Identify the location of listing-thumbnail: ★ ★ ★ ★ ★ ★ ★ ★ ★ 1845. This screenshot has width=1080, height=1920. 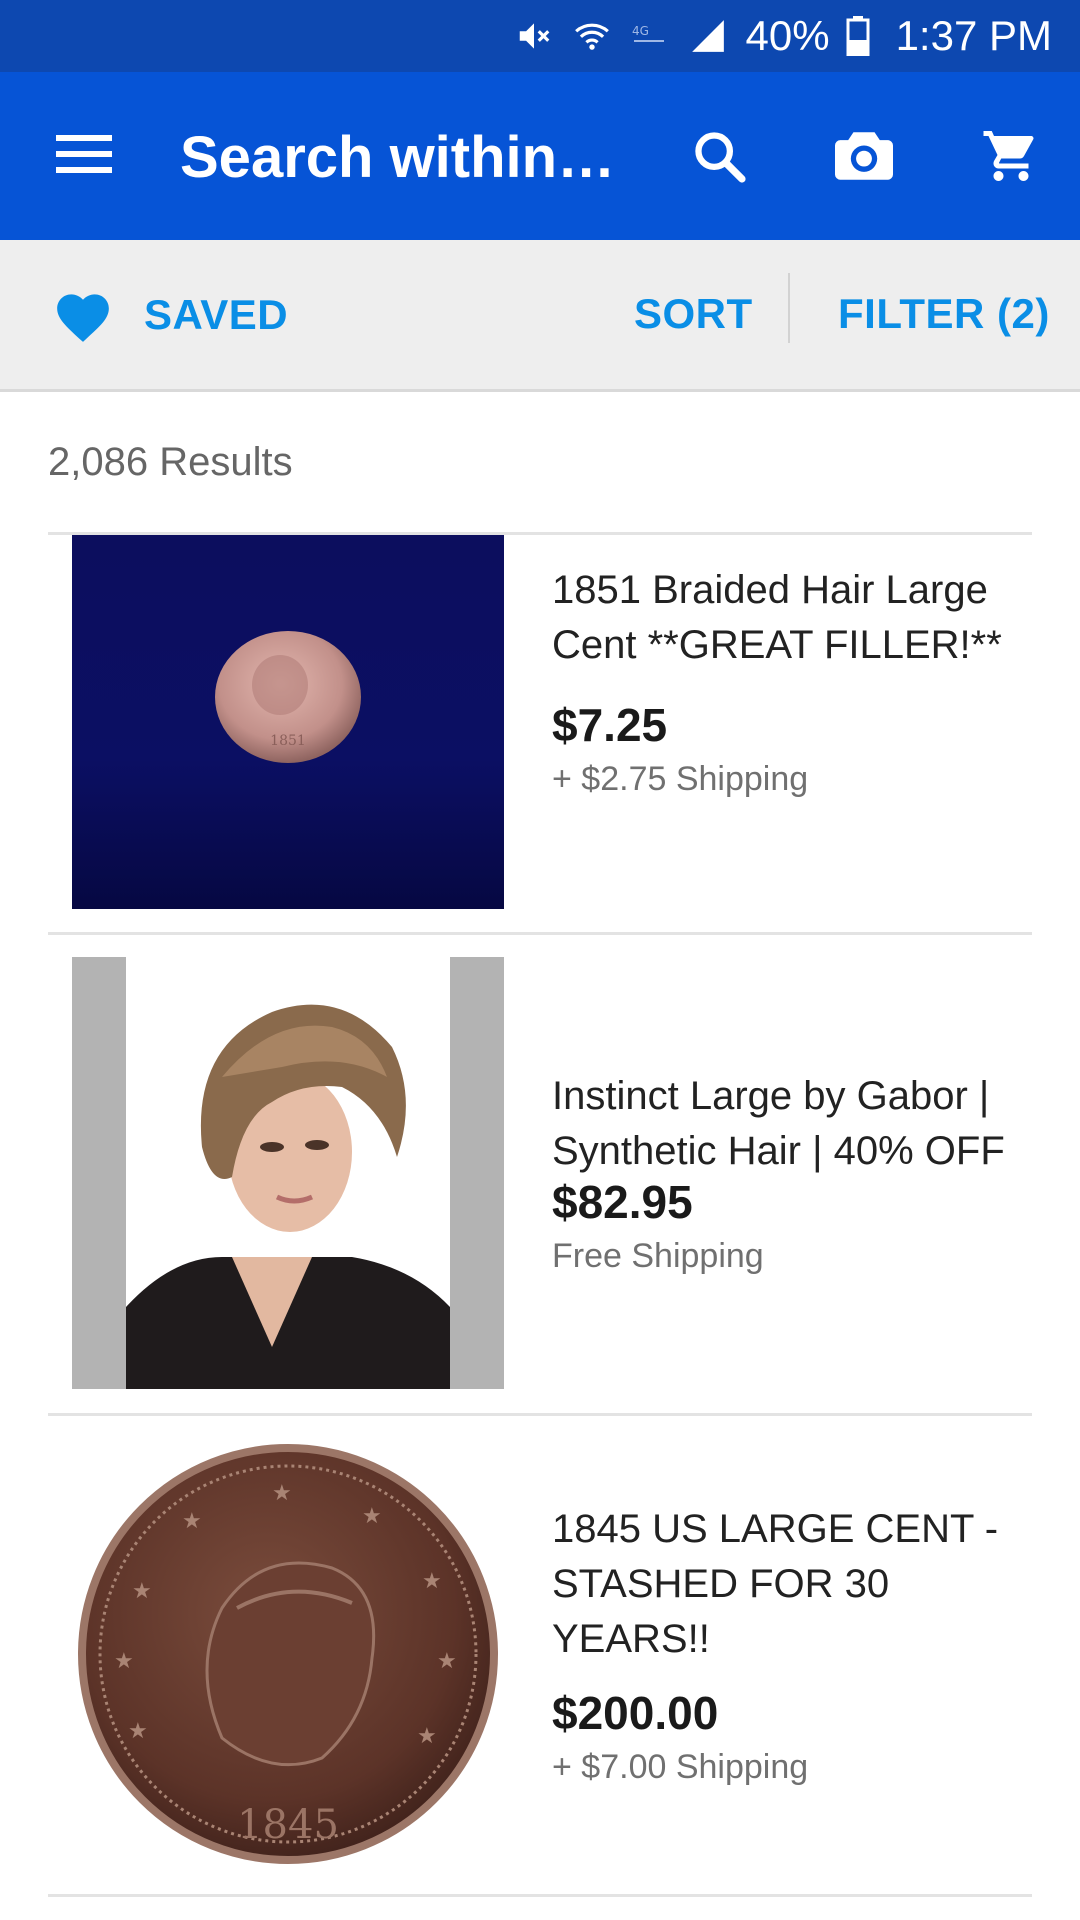
(288, 1654).